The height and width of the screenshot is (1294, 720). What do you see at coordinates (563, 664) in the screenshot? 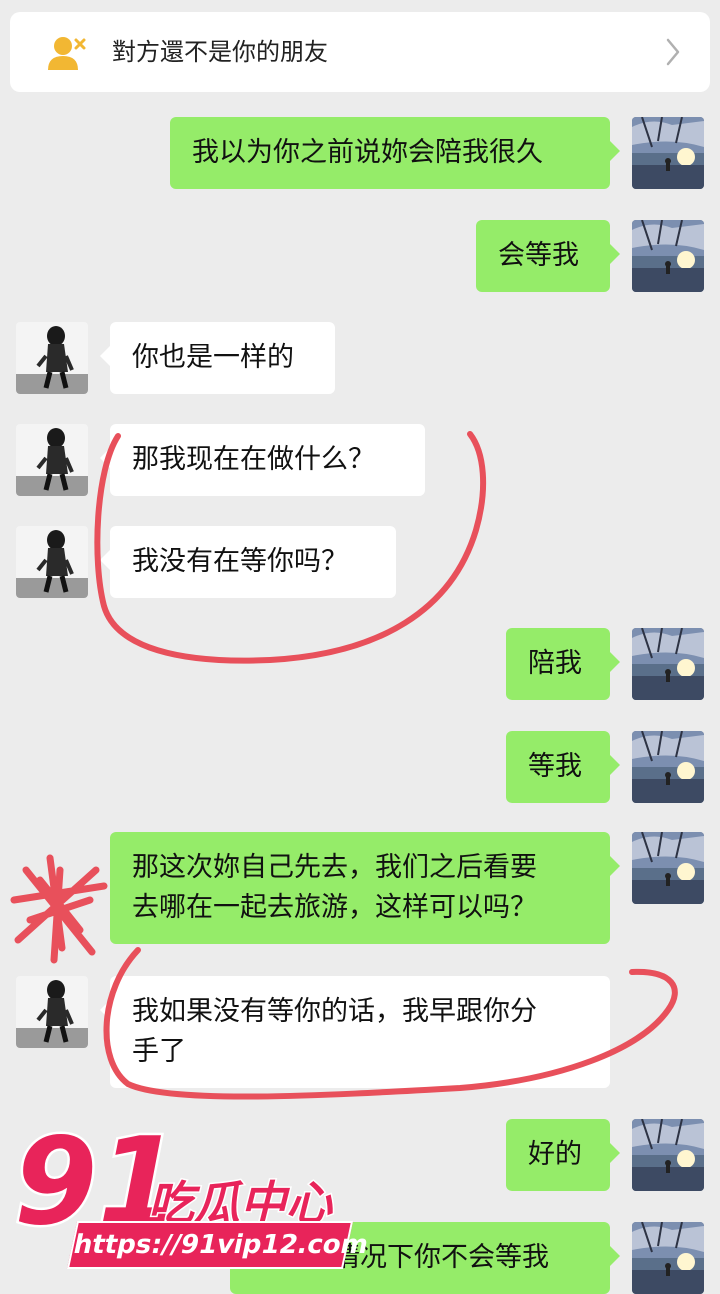
I see `message-bubble-sent: 陪我` at bounding box center [563, 664].